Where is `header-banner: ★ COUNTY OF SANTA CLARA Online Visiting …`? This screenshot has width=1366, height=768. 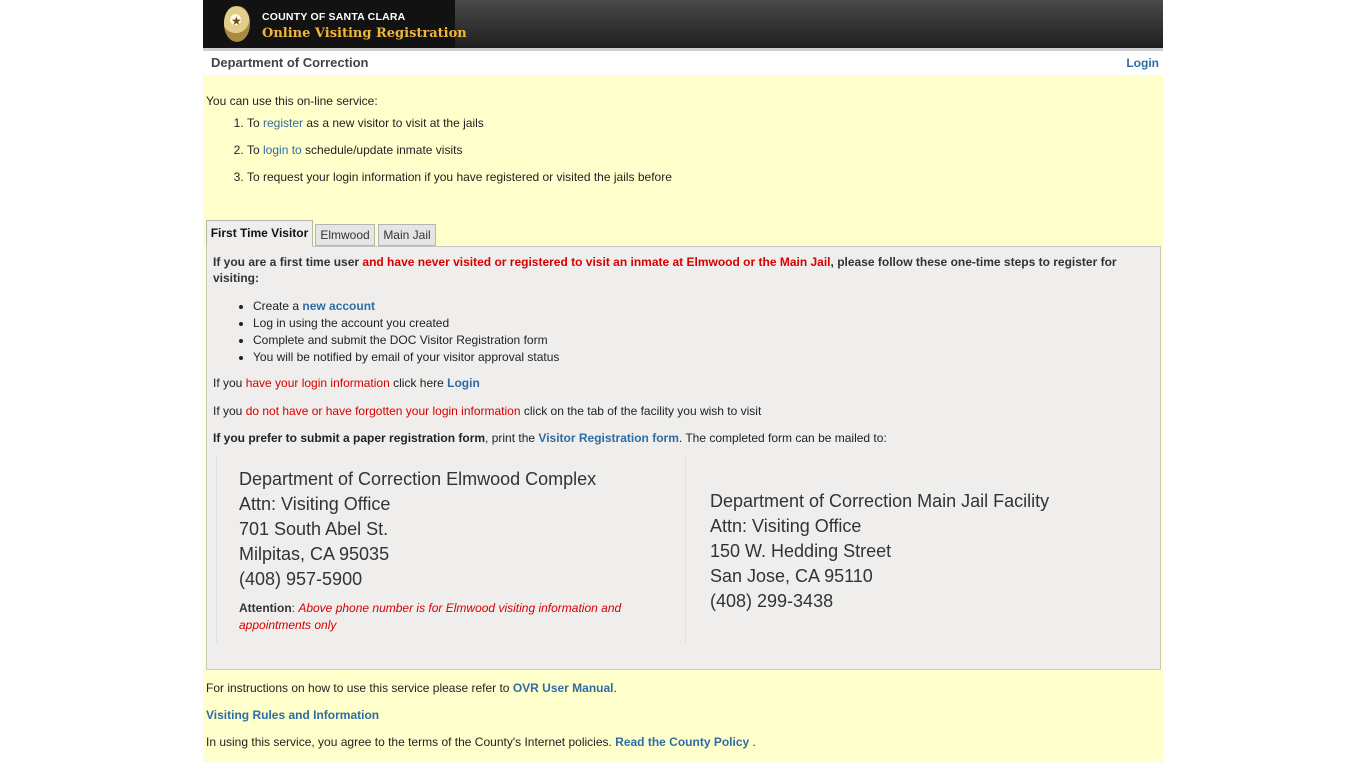
header-banner: ★ COUNTY OF SANTA CLARA Online Visiting … is located at coordinates (683, 26).